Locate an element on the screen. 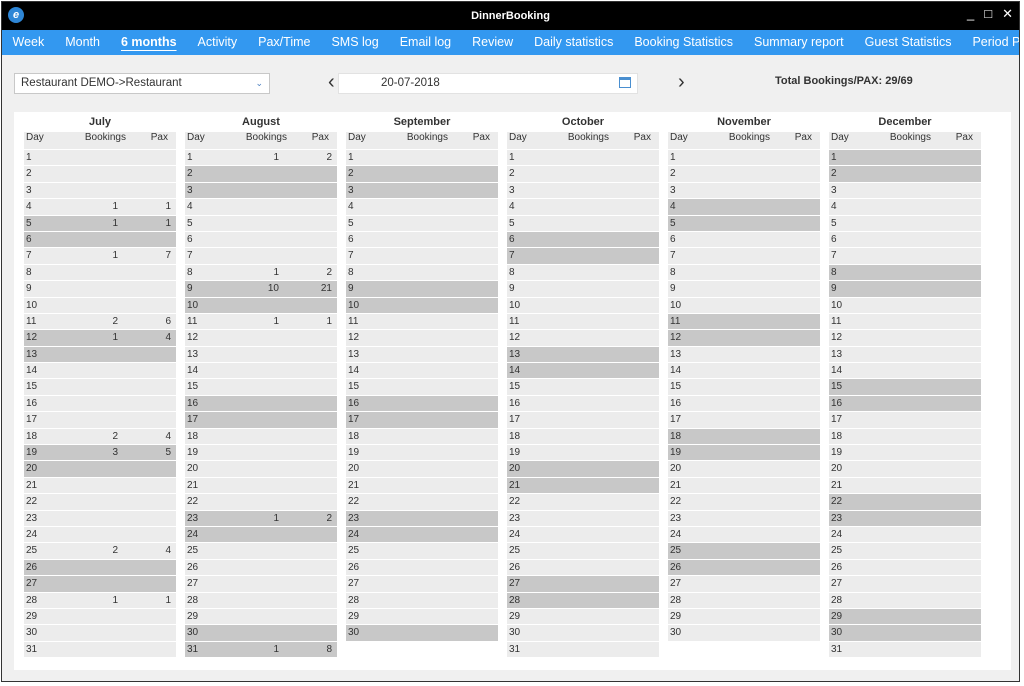 This screenshot has height=686, width=1024. day-row: 11 1 1 is located at coordinates (261, 321).